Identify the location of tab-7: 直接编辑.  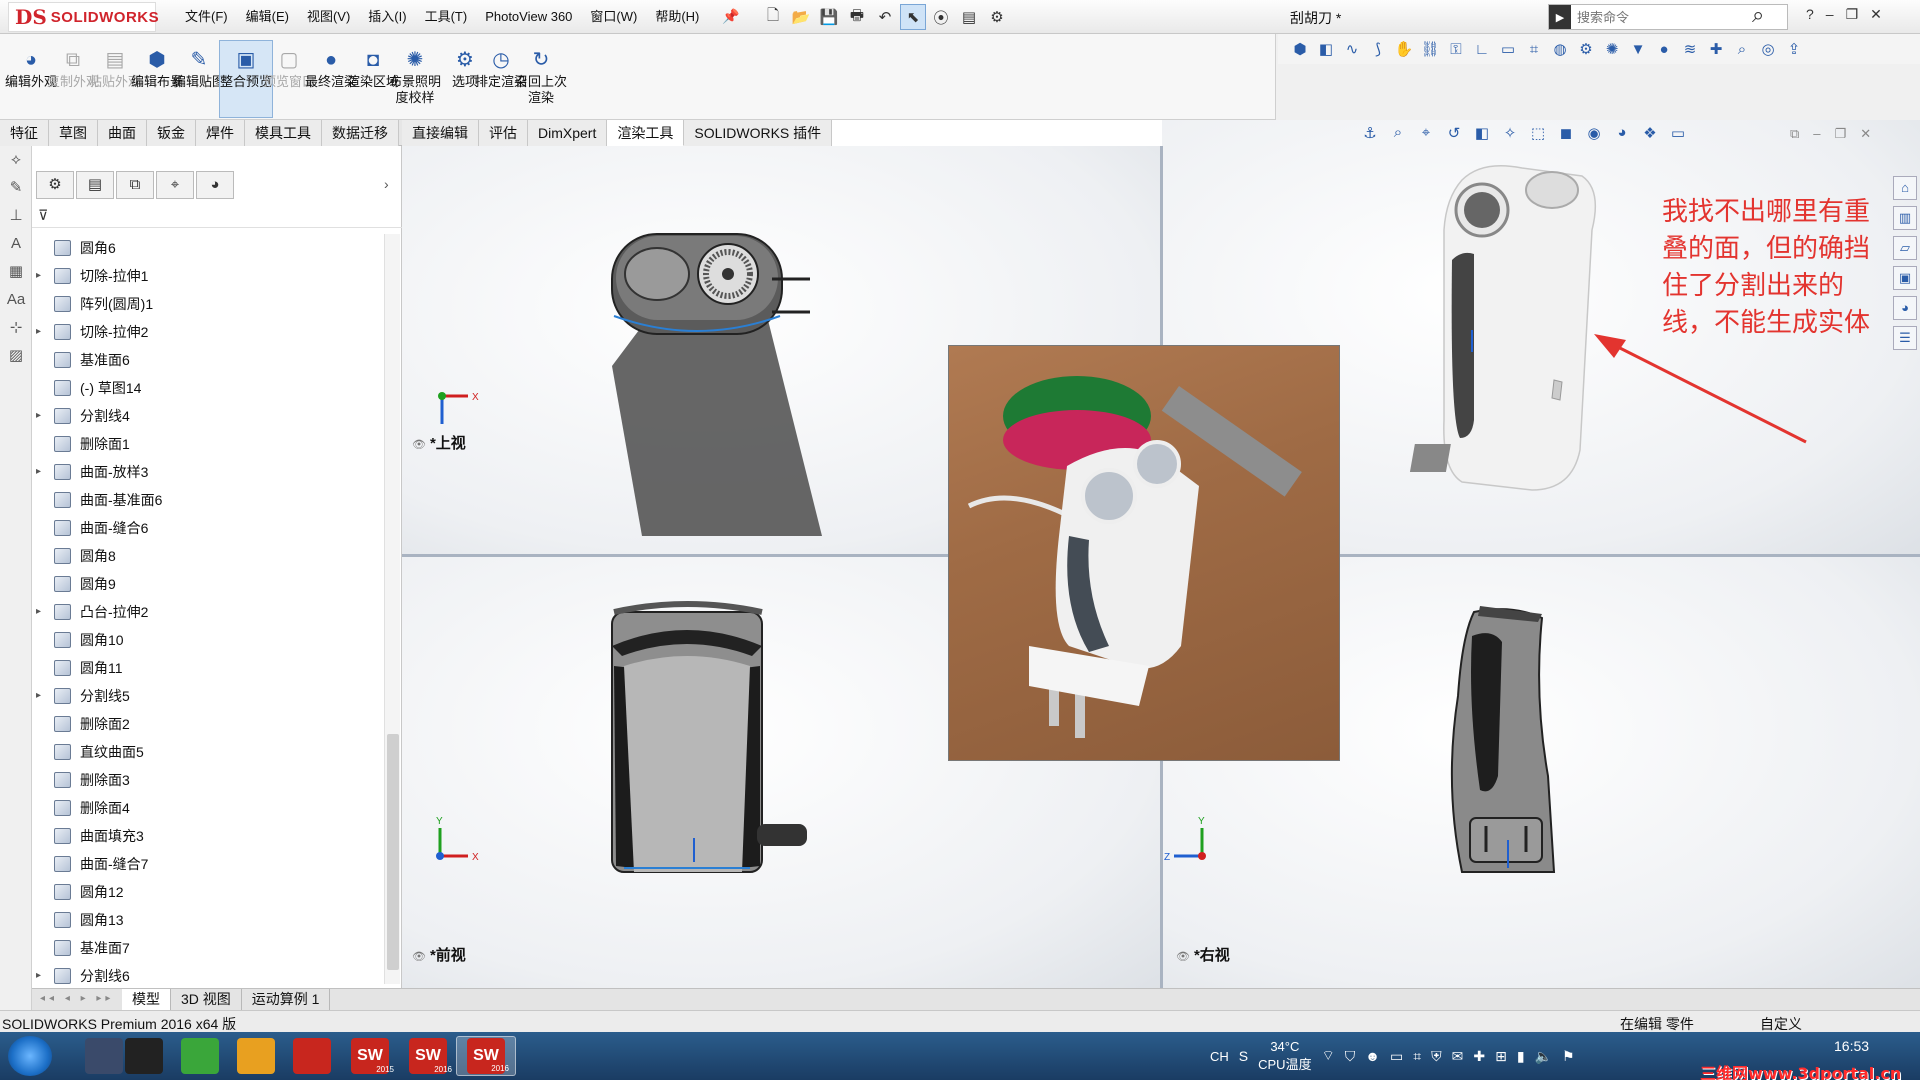
(440, 133).